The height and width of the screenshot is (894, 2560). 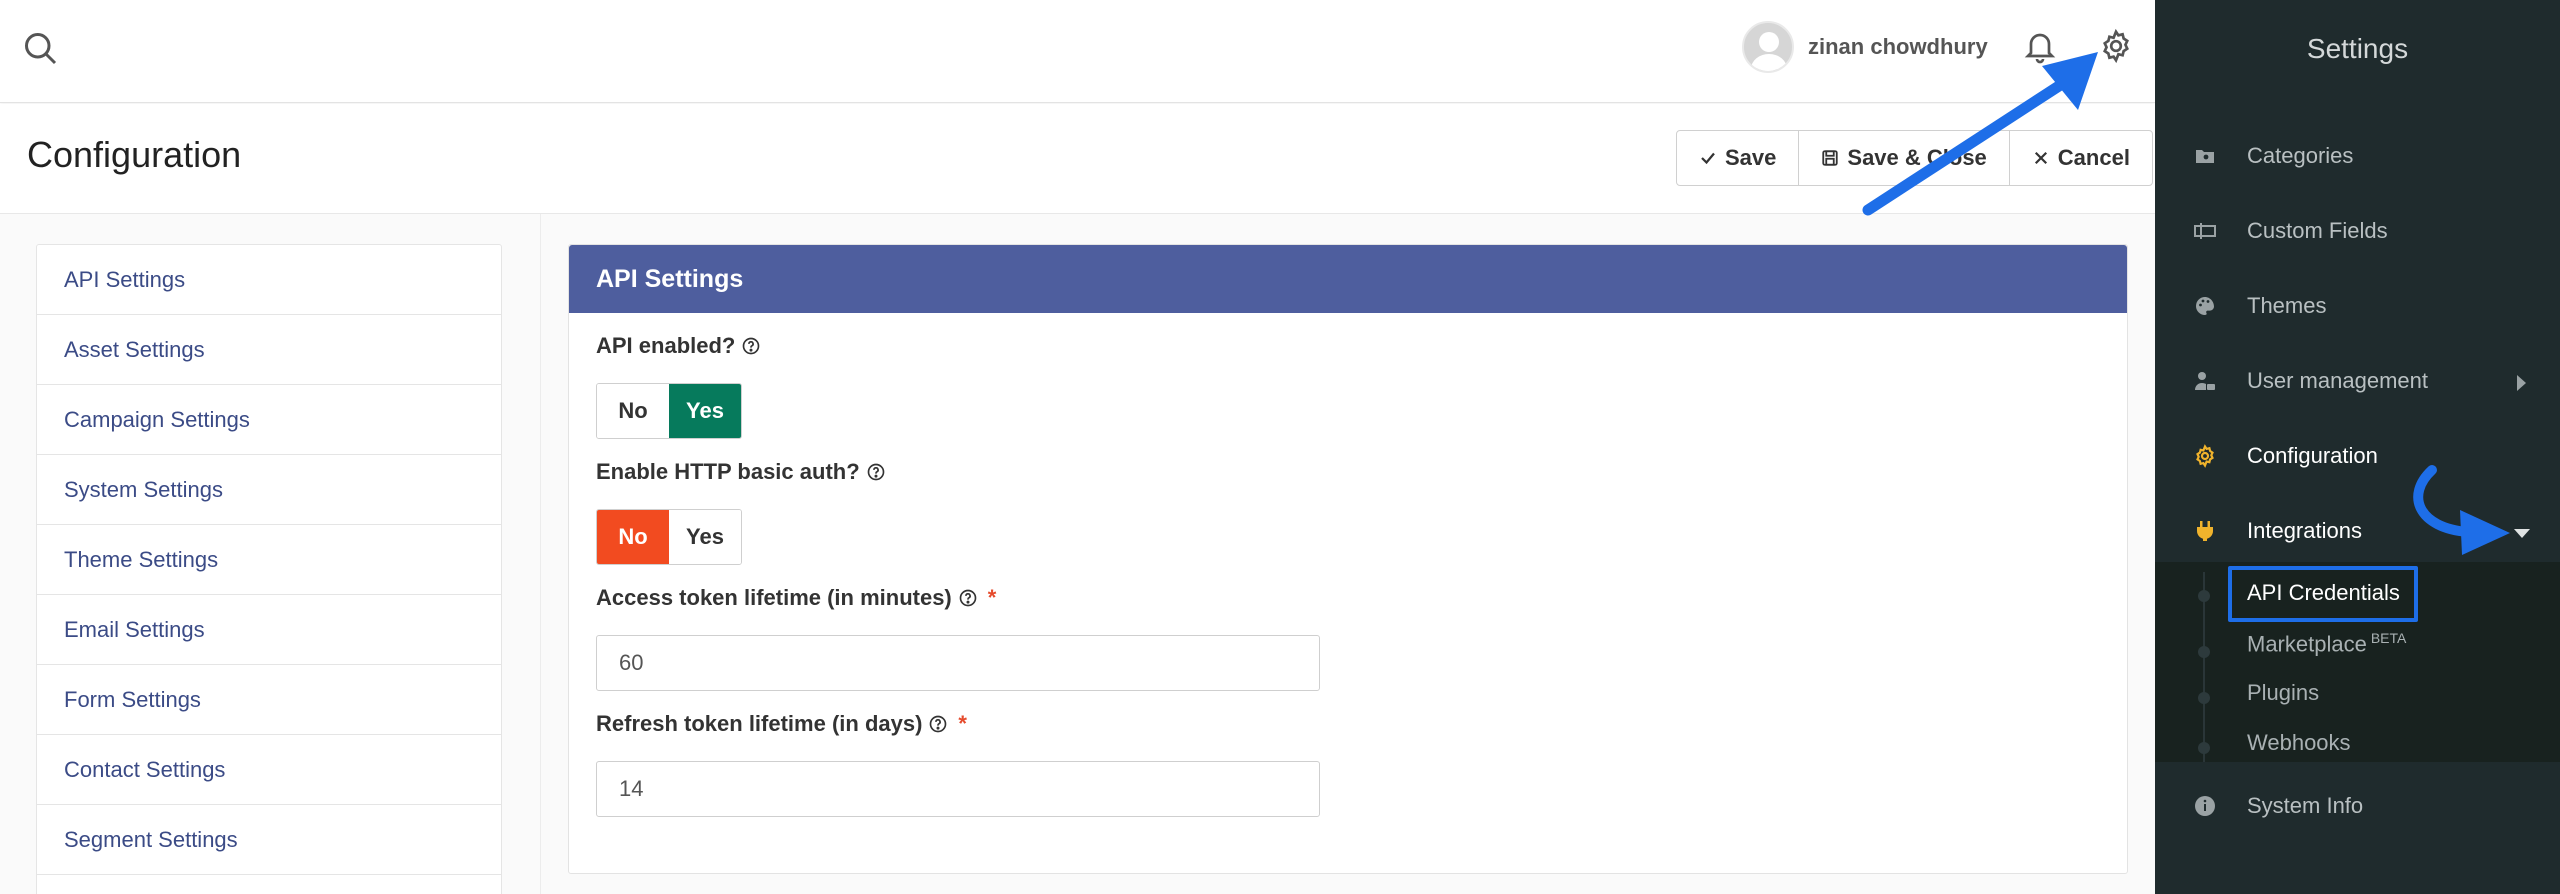 What do you see at coordinates (269, 700) in the screenshot?
I see `subnav-item-form-settings: Form Settings` at bounding box center [269, 700].